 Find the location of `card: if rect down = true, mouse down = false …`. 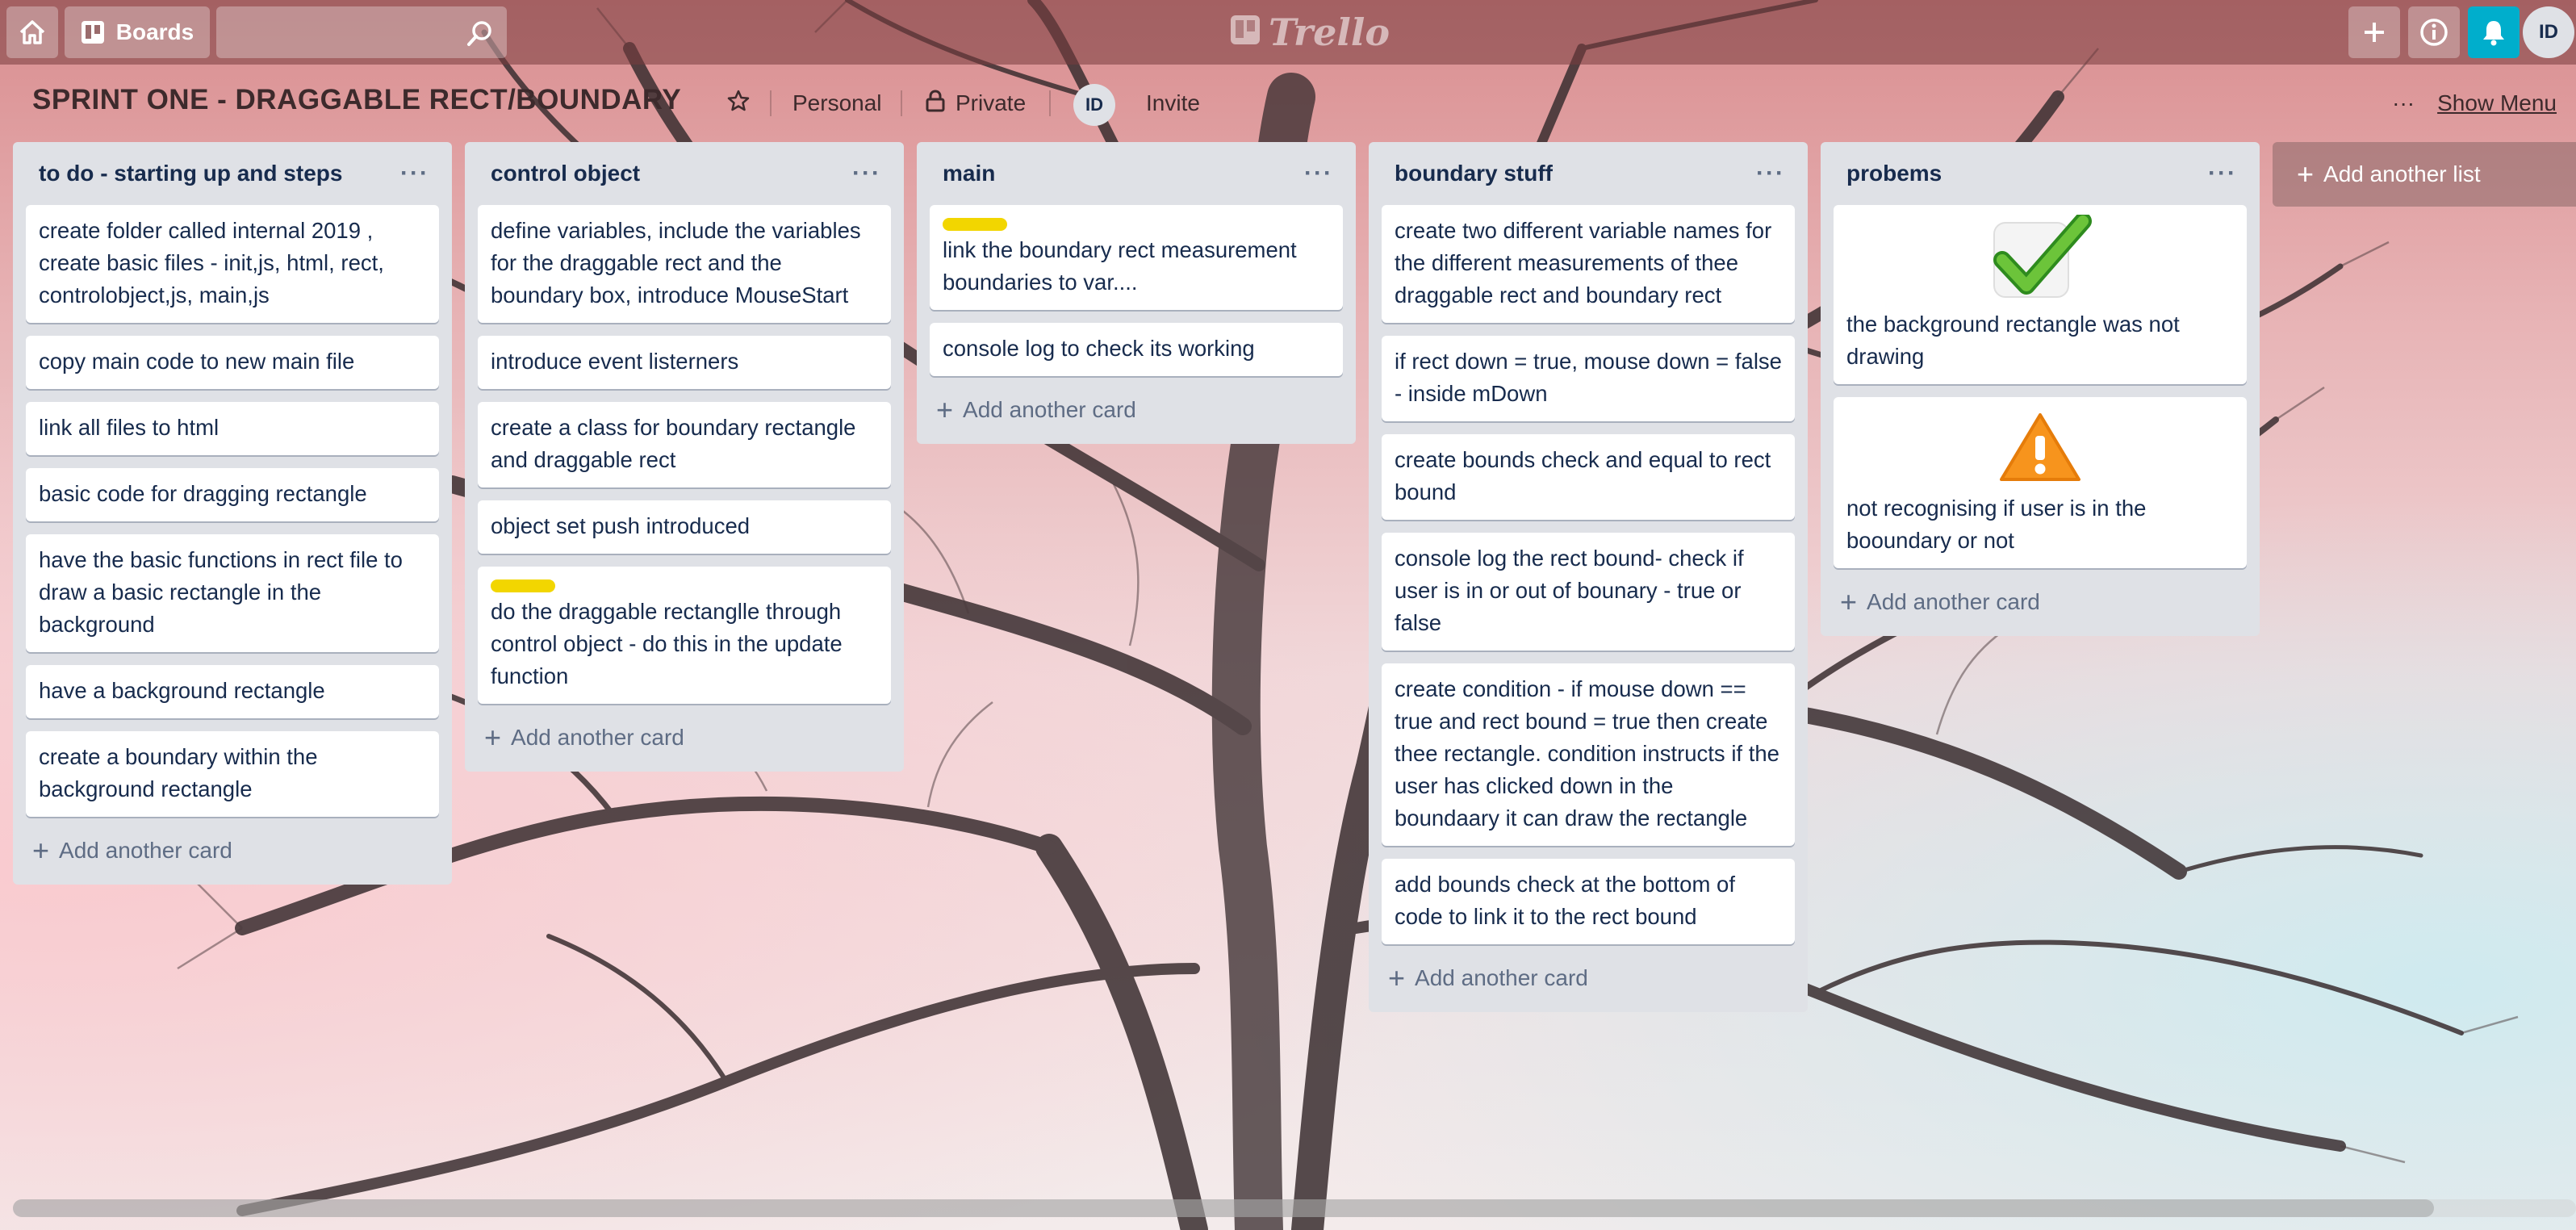

card: if rect down = true, mouse down = false … is located at coordinates (1588, 378).